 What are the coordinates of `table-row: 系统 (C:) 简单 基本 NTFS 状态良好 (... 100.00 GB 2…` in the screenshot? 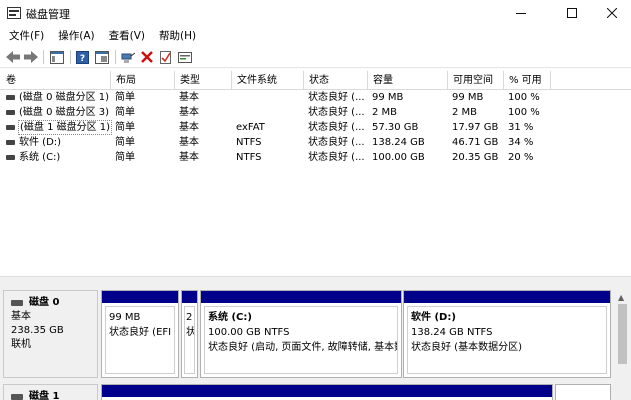 It's located at (315, 157).